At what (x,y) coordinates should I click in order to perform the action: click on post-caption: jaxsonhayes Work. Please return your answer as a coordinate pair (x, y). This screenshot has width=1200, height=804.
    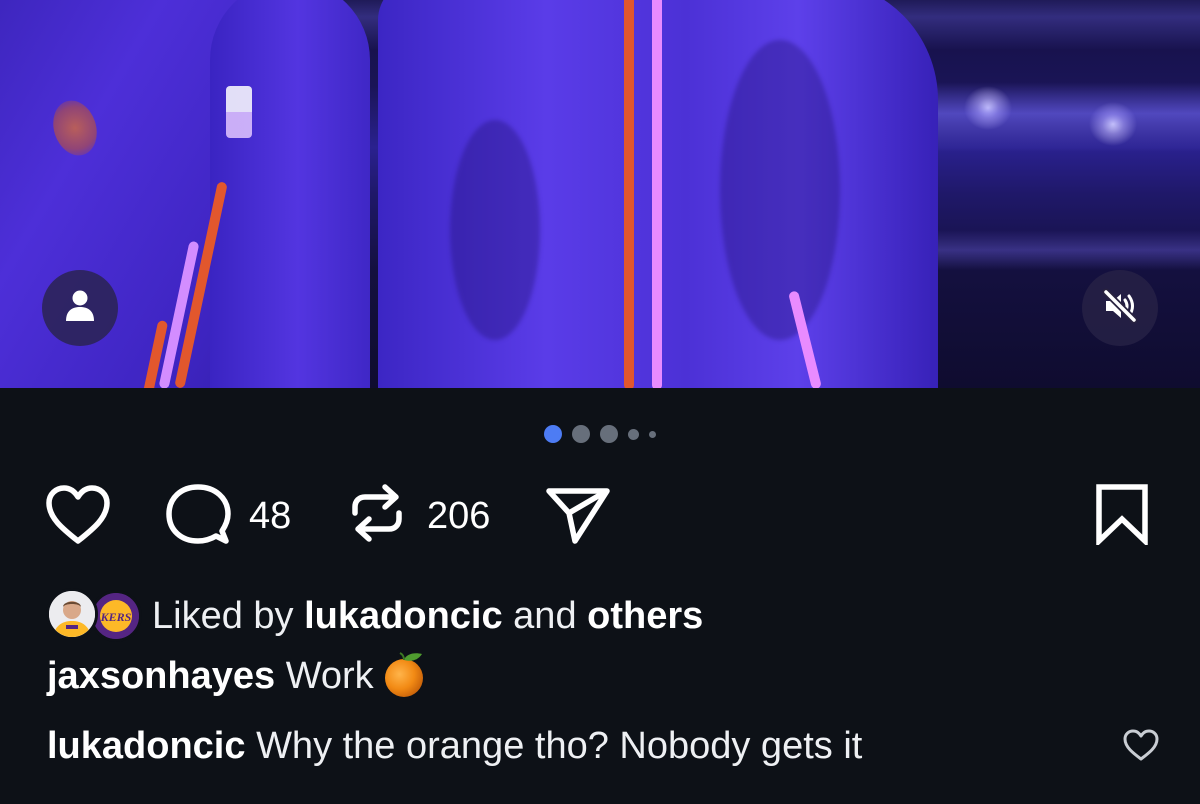
    Looking at the image, I should click on (237, 677).